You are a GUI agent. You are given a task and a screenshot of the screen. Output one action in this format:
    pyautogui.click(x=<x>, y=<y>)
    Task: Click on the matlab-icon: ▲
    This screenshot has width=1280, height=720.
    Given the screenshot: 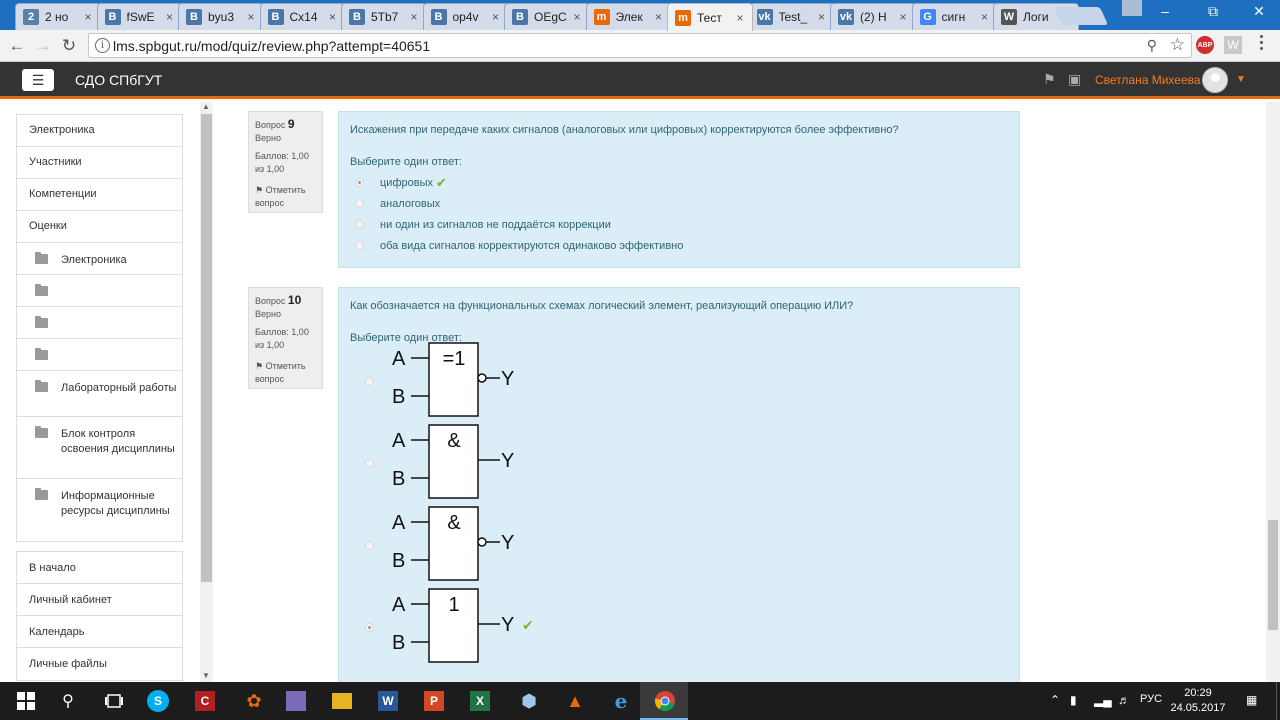 What is the action you would take?
    pyautogui.click(x=575, y=701)
    